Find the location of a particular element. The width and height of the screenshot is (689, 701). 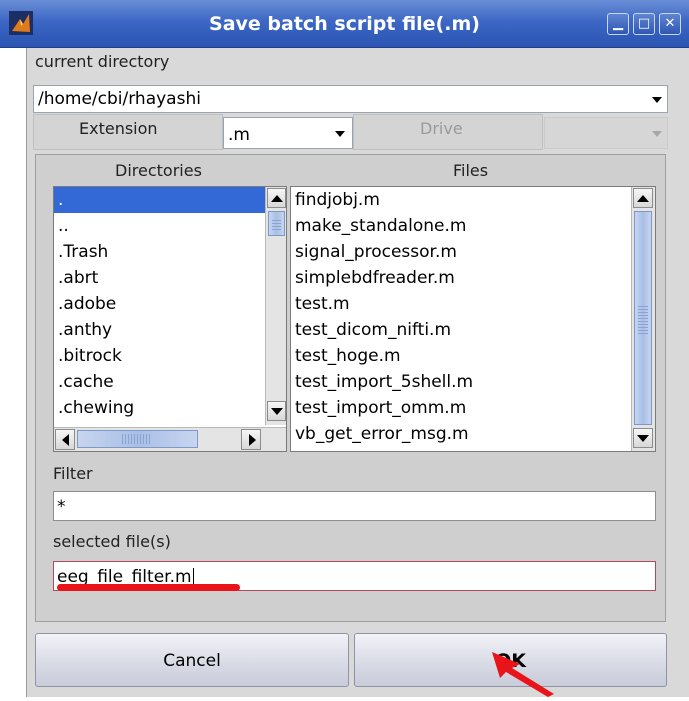

file-item: signal_processor.m is located at coordinates (376, 252).